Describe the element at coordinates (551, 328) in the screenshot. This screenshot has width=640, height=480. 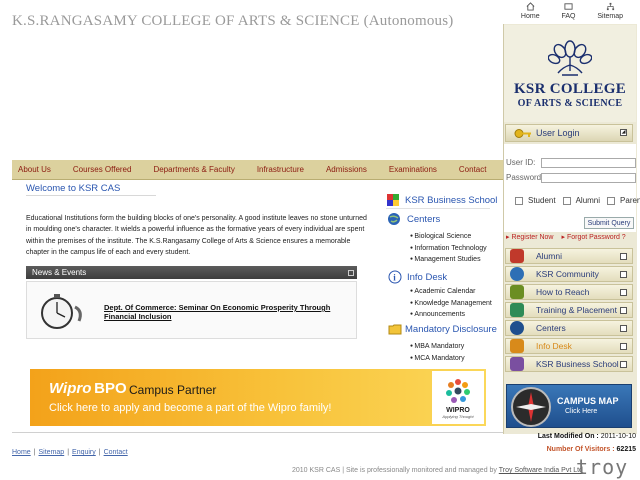
I see `sidebar-item-label: Centers` at that location.